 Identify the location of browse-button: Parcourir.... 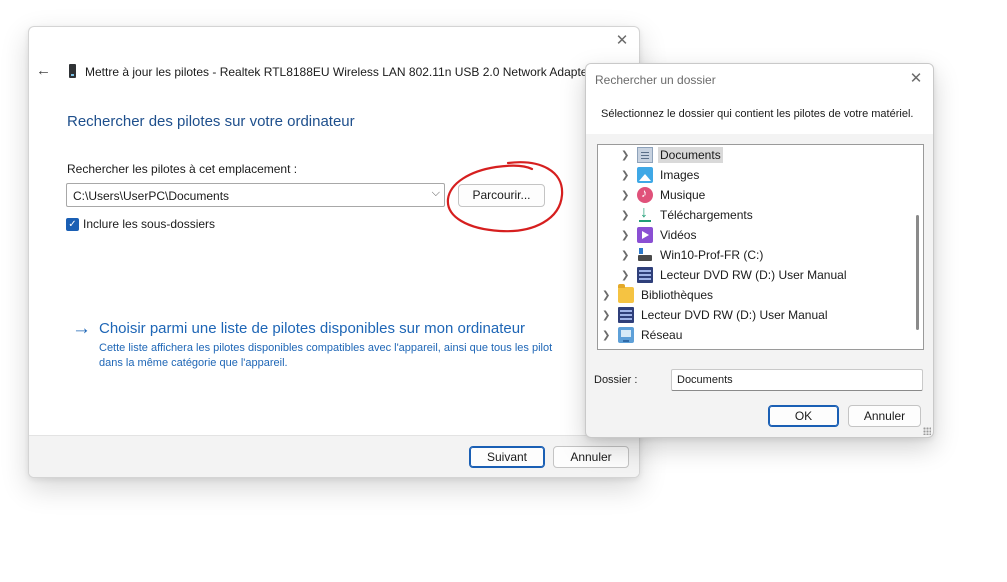
(501, 195).